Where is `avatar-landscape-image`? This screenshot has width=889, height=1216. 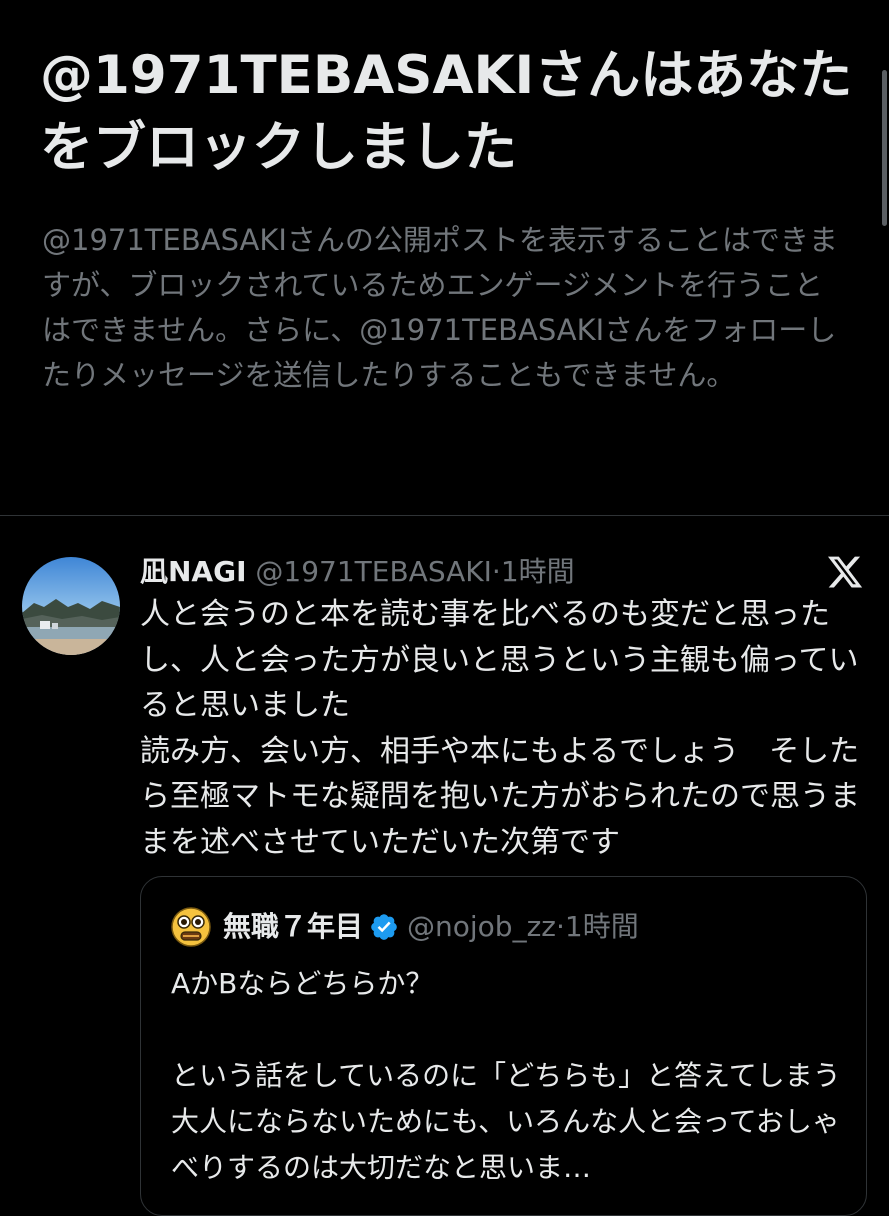 avatar-landscape-image is located at coordinates (71, 606).